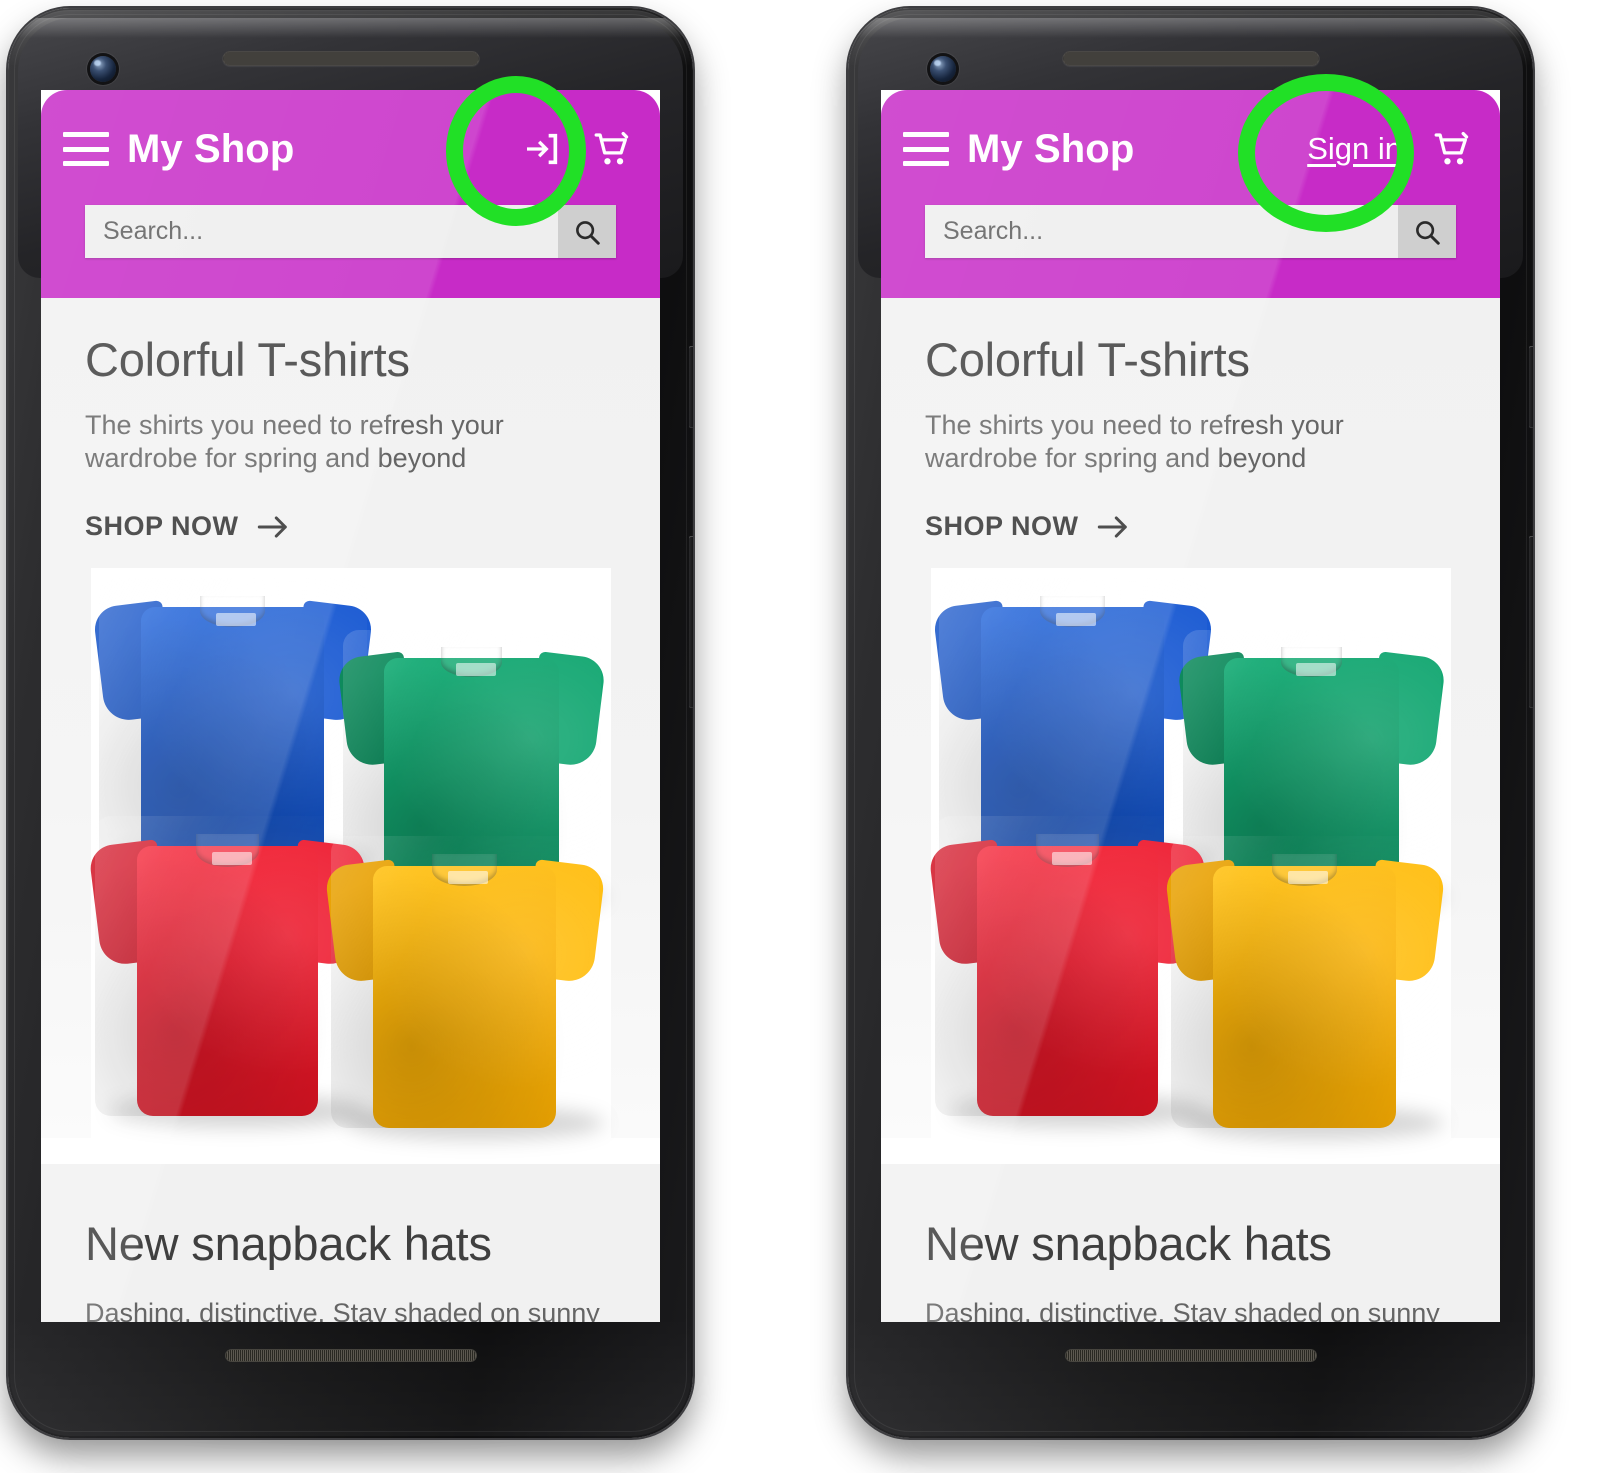  I want to click on login-arrow-icon, so click(542, 149).